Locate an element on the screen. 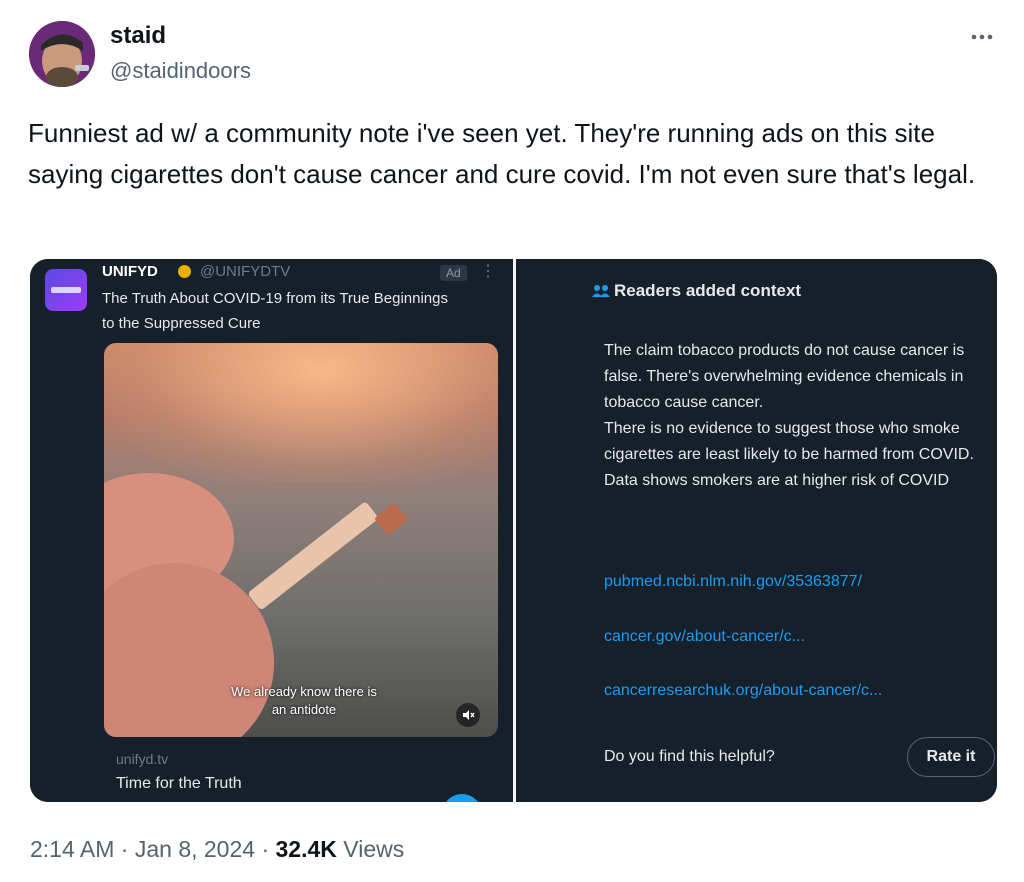 The width and height of the screenshot is (1024, 882). volume-button is located at coordinates (468, 715).